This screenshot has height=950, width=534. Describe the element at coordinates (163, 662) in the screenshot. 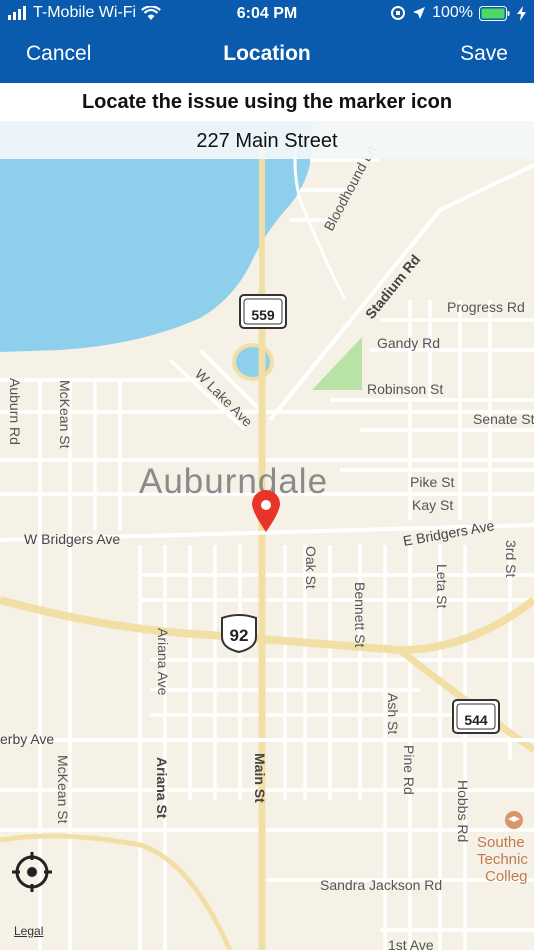

I see `road-label-ariana-ave: Ariana Ave` at that location.